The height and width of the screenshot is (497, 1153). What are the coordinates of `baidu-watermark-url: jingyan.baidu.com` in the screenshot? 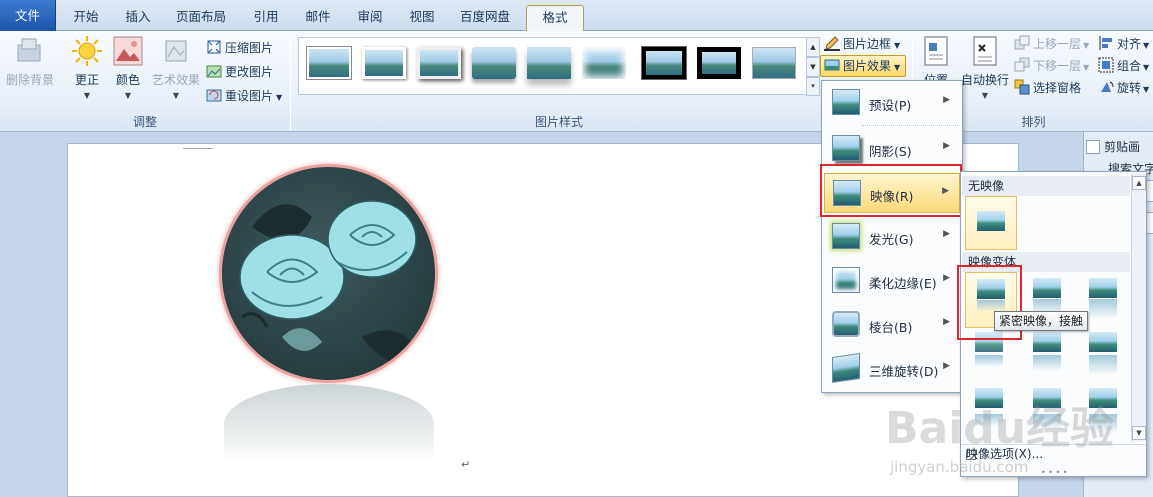 It's located at (959, 467).